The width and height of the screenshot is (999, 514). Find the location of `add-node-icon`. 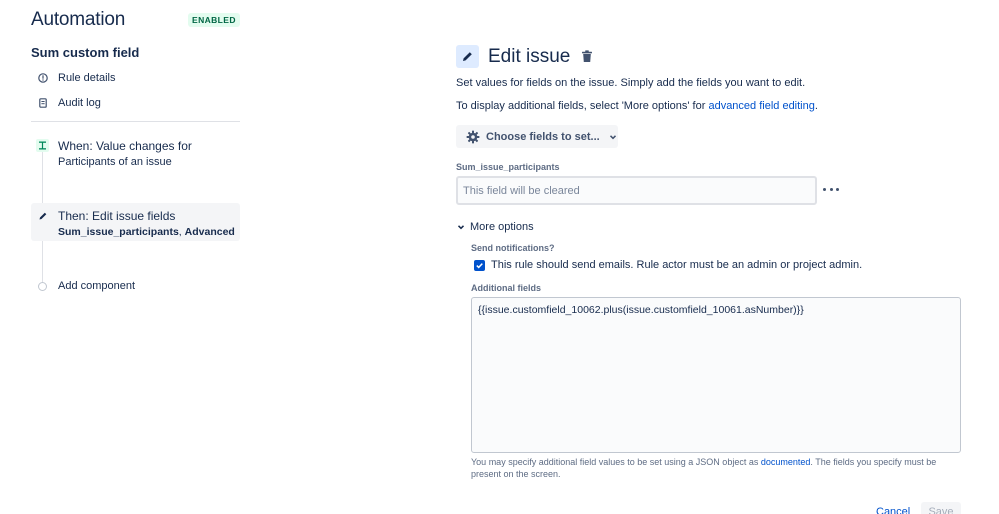

add-node-icon is located at coordinates (42, 286).